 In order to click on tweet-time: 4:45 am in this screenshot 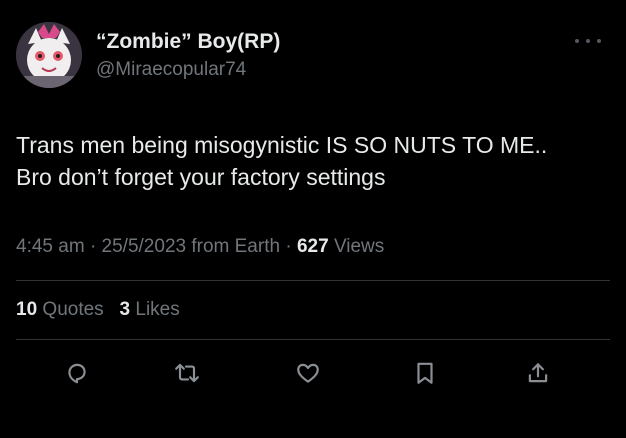, I will do `click(50, 246)`.